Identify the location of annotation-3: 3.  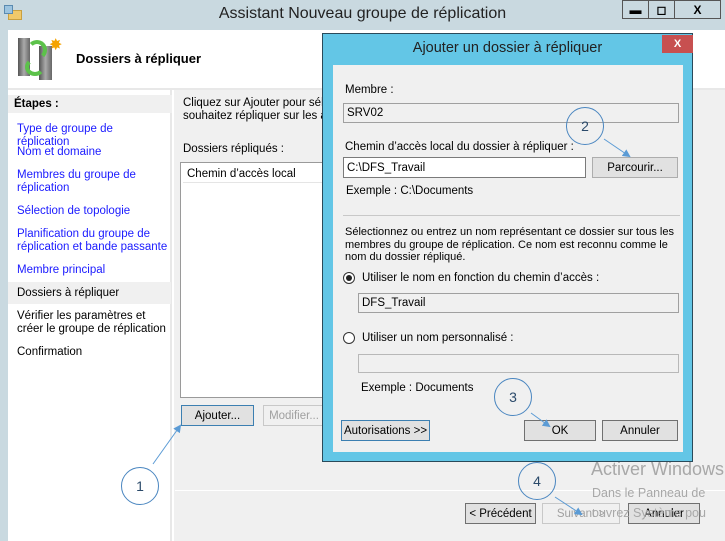
(513, 397).